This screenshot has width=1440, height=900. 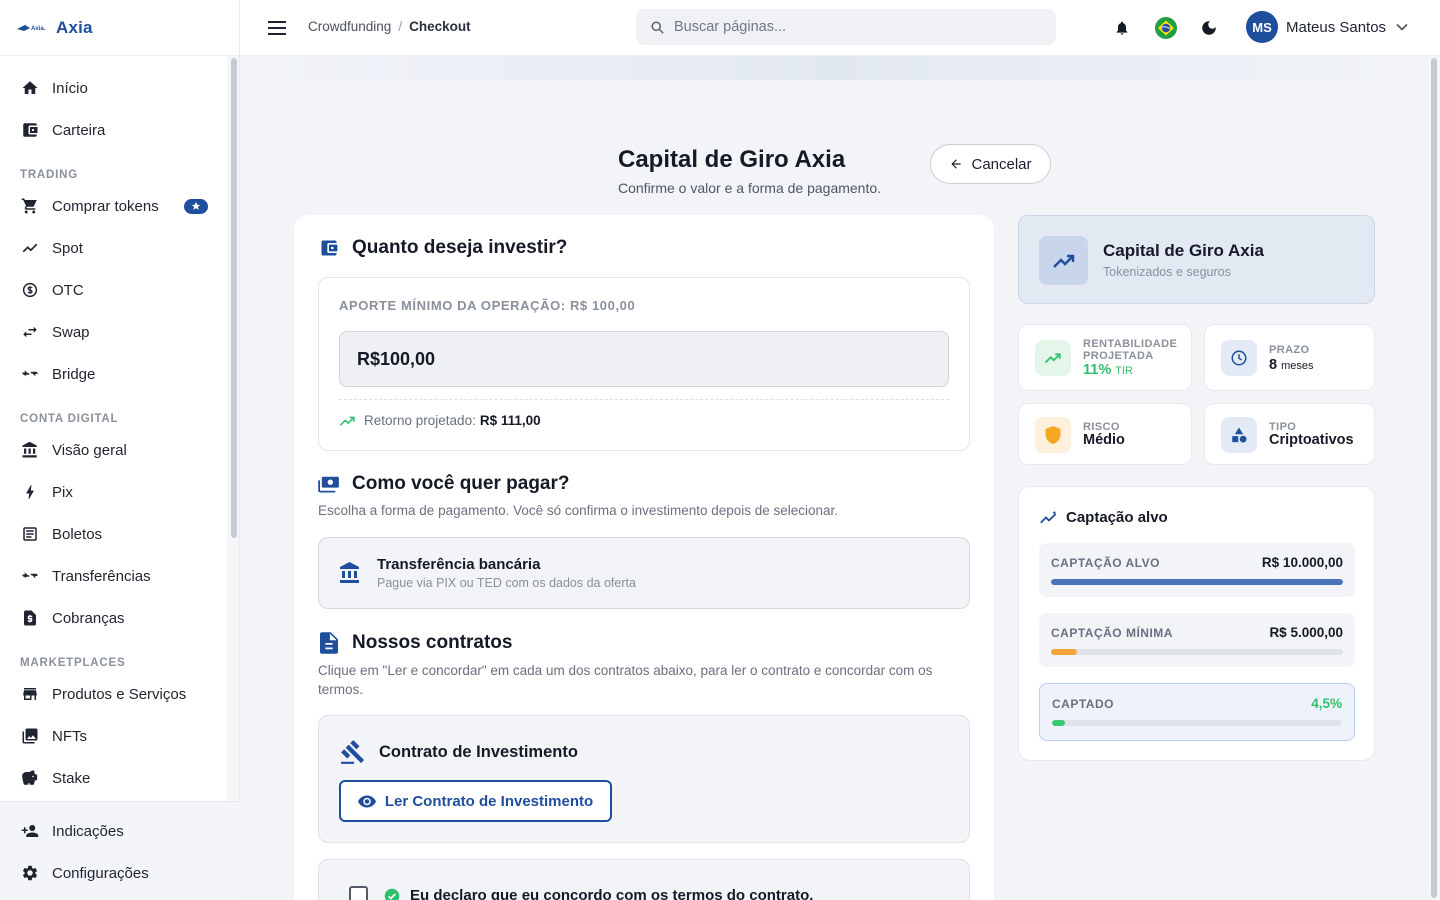 What do you see at coordinates (114, 374) in the screenshot?
I see `sidebar-item-bridge: Bridge` at bounding box center [114, 374].